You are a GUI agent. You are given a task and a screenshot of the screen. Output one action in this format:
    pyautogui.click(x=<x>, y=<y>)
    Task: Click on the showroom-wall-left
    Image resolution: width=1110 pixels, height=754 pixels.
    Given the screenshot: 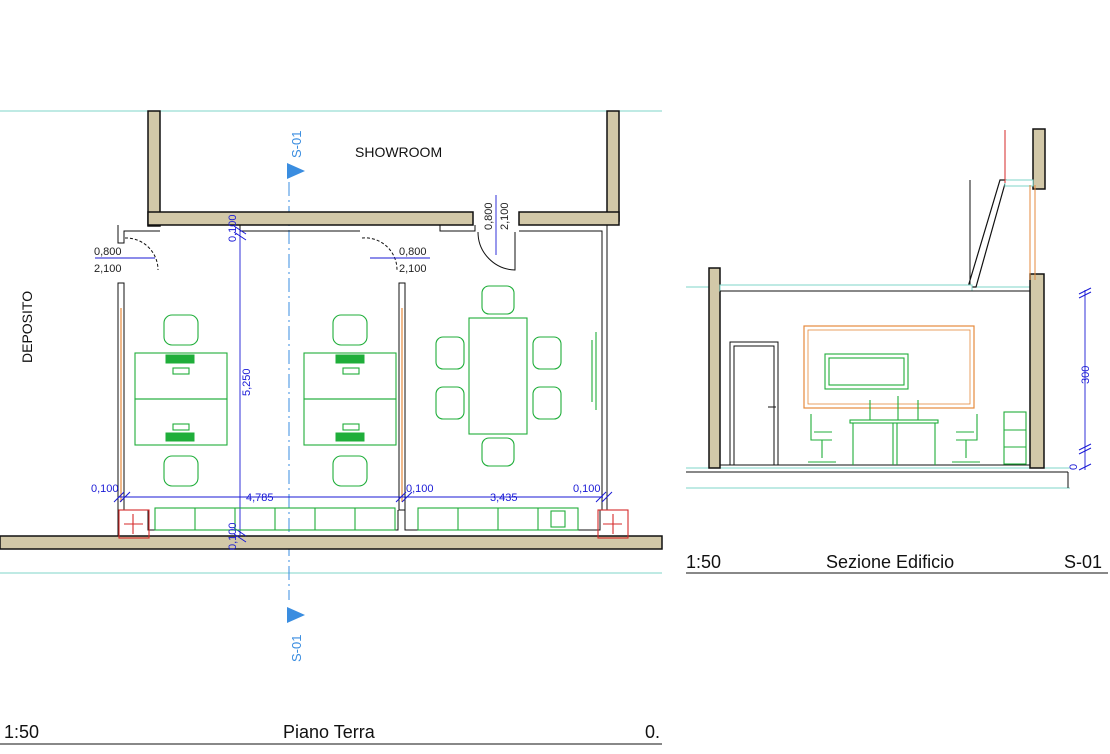 What is the action you would take?
    pyautogui.click(x=154, y=168)
    